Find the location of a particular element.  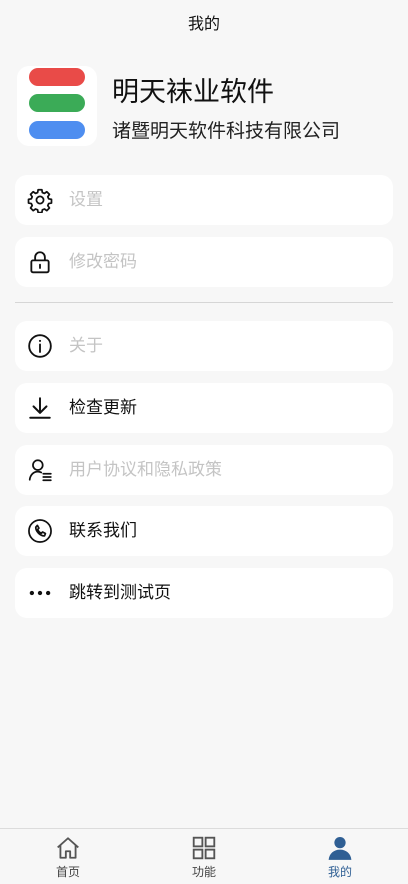

user-agreement-item: 用户协议和隐私政策 is located at coordinates (204, 470).